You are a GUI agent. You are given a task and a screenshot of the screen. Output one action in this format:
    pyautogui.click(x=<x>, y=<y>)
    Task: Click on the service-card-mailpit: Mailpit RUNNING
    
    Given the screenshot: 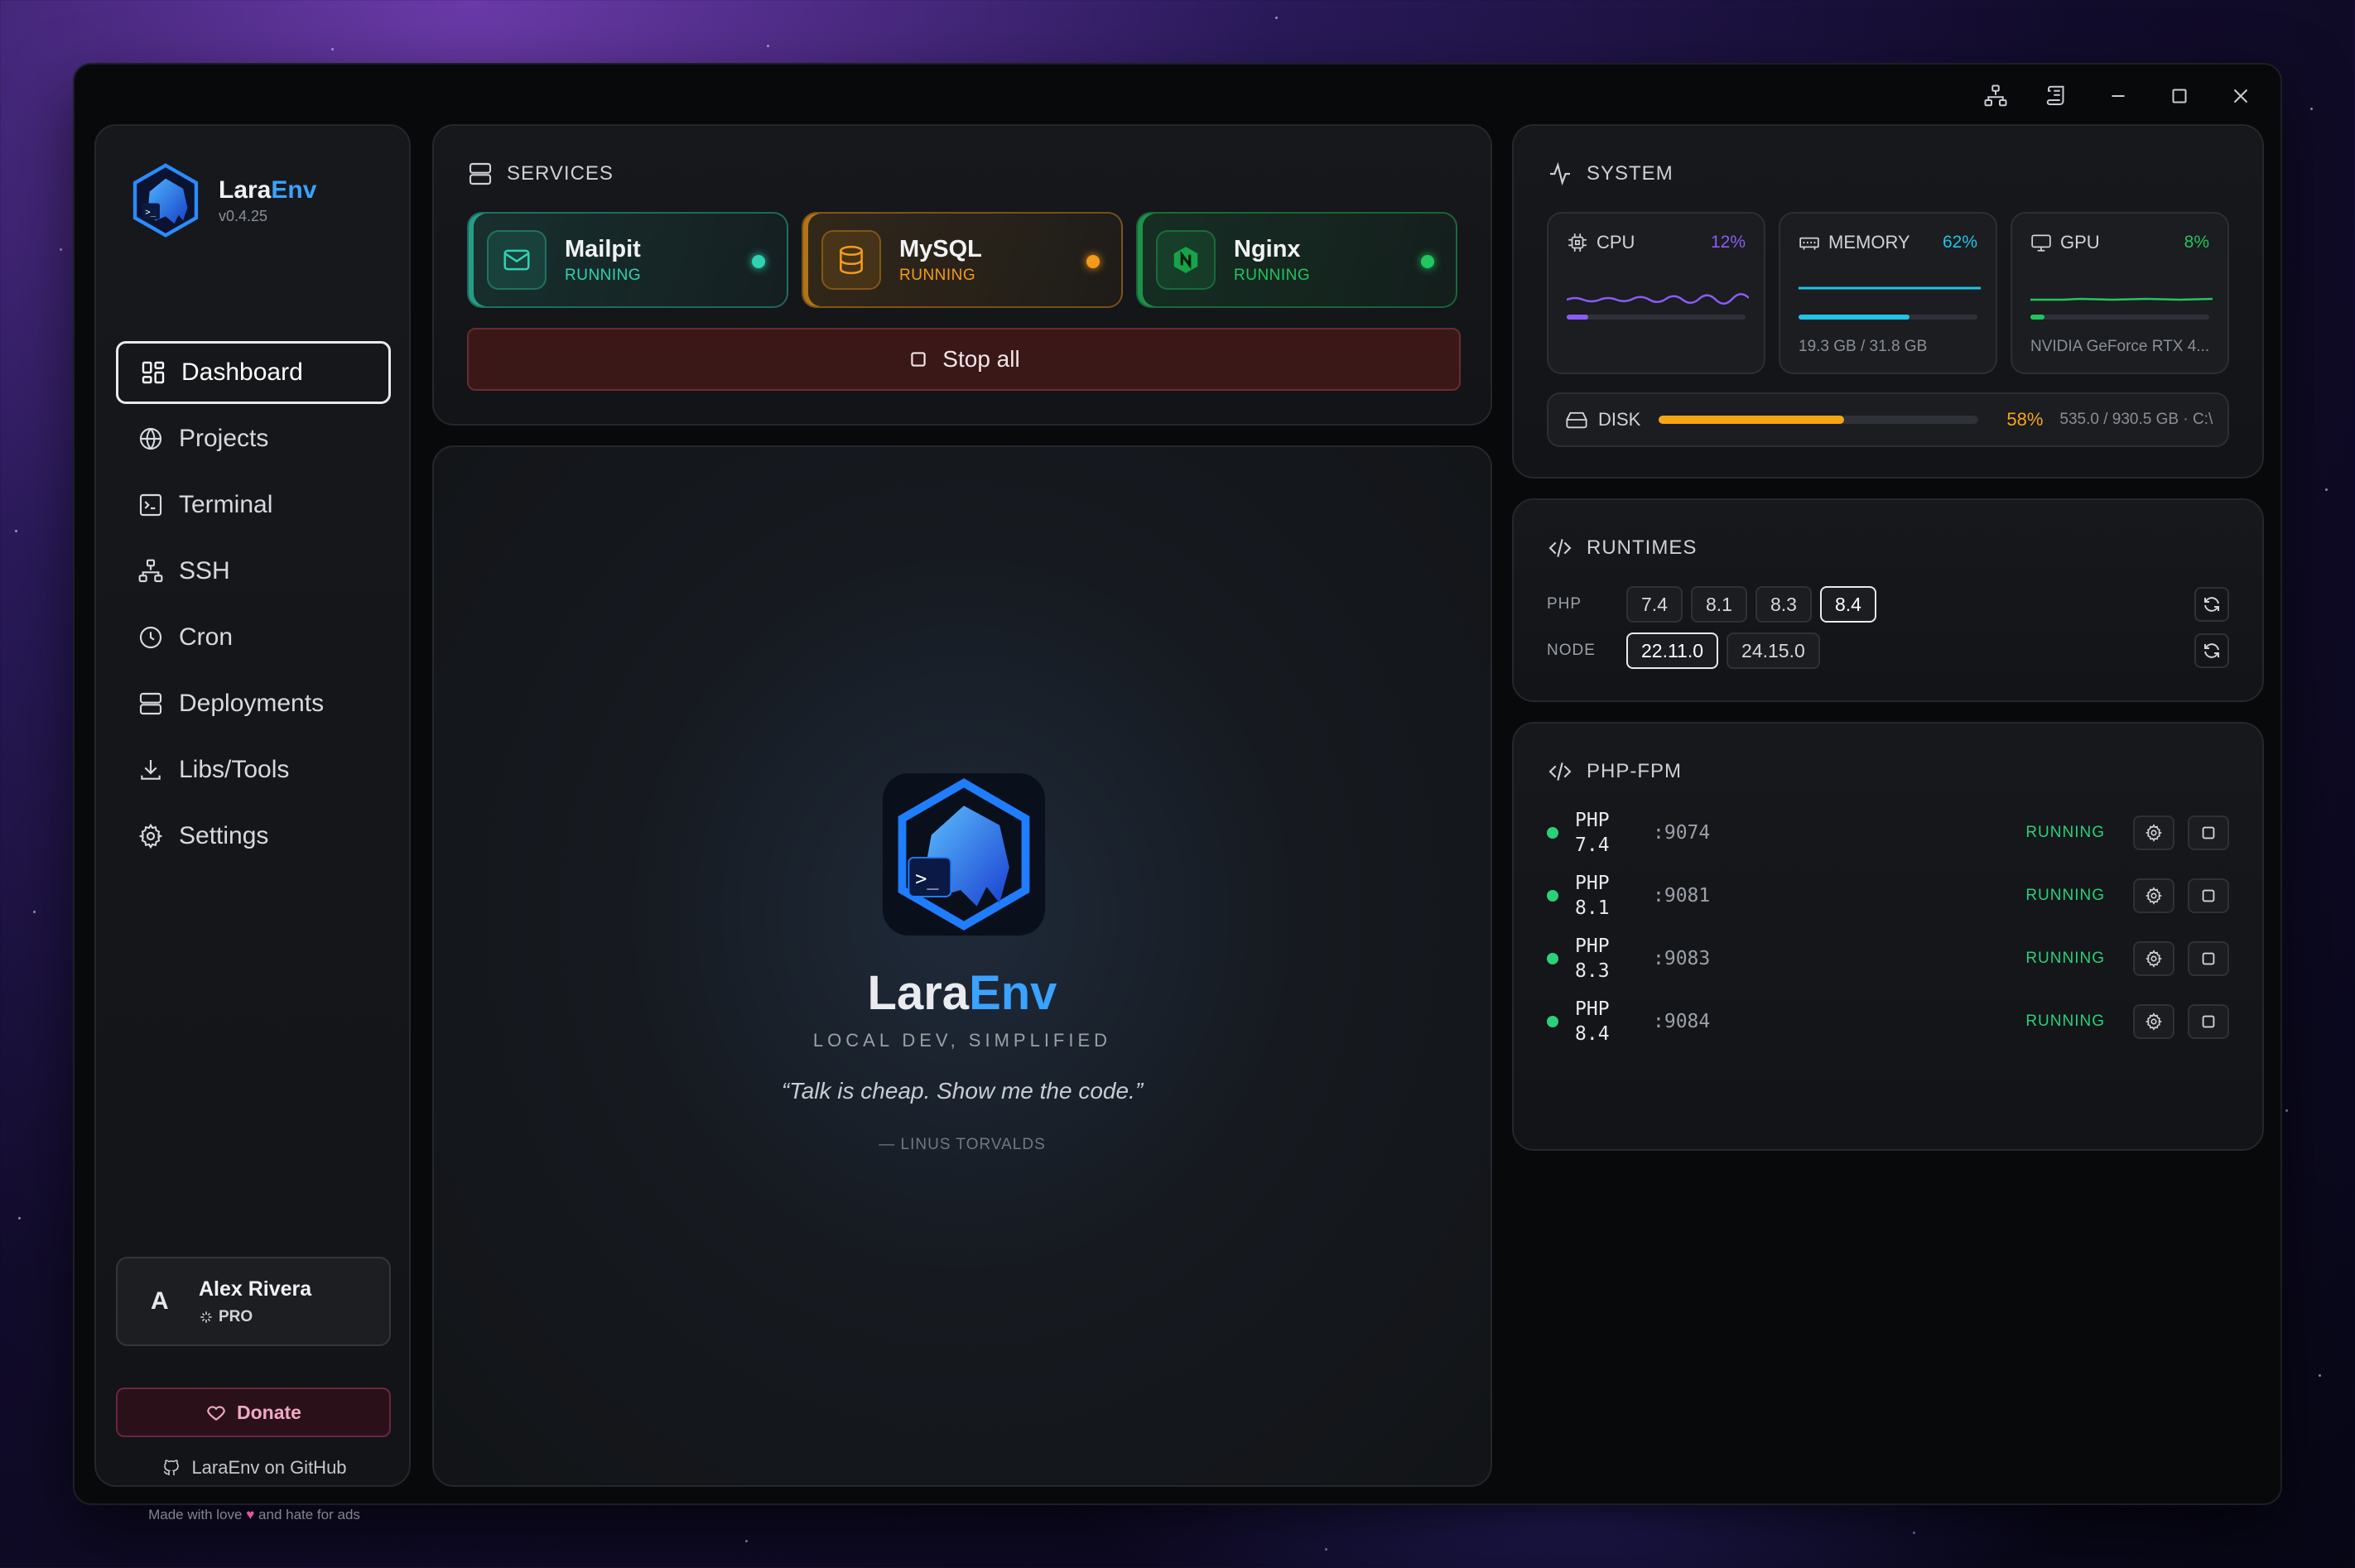 What is the action you would take?
    pyautogui.click(x=627, y=260)
    